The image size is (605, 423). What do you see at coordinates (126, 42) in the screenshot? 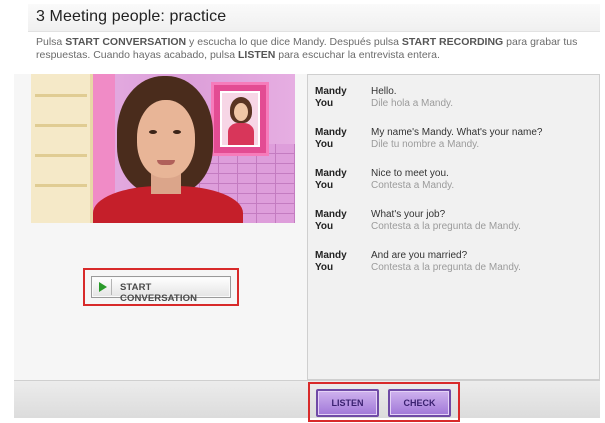
I see `instructions-keyword-start-conversation: START CONVERSATION` at bounding box center [126, 42].